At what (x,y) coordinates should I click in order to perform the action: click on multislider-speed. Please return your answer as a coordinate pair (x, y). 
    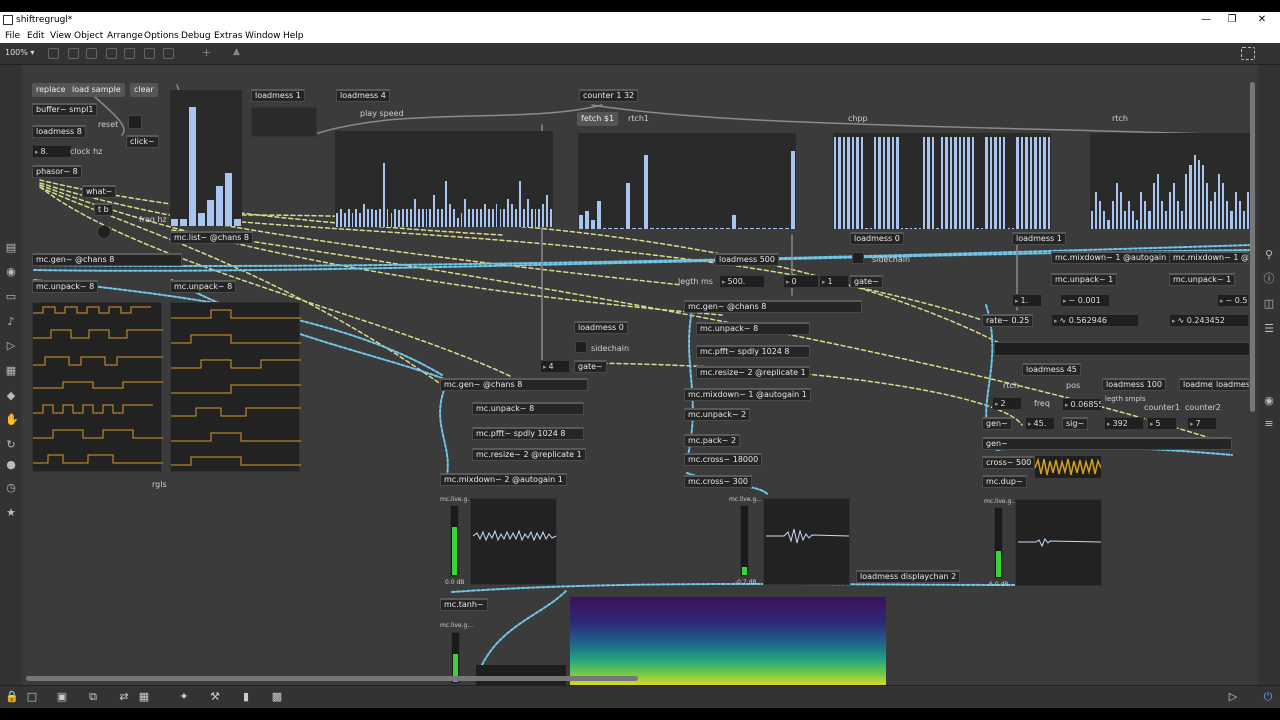
    Looking at the image, I should click on (444, 179).